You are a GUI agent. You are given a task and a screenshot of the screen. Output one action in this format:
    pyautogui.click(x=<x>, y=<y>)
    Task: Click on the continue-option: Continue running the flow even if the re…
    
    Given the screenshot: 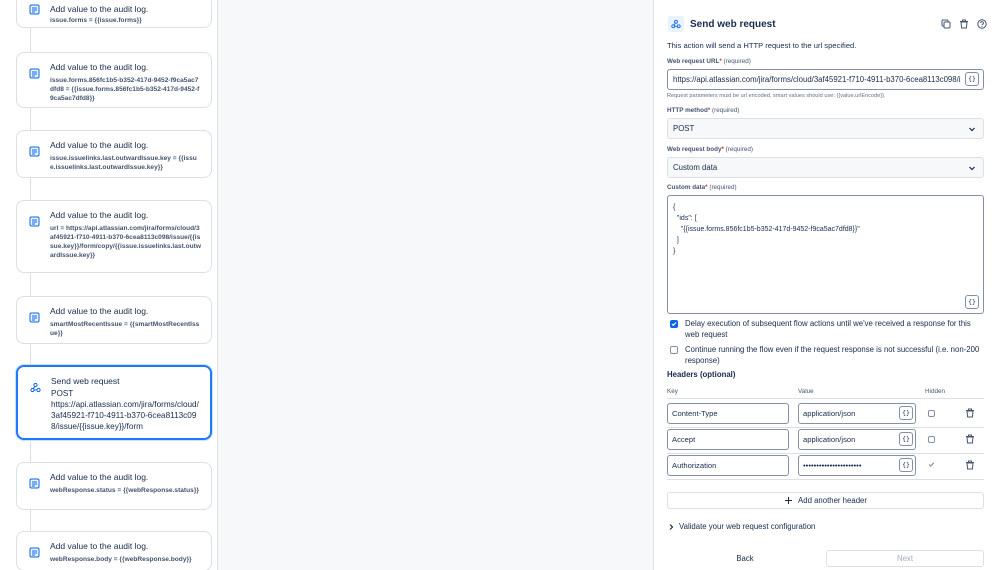 What is the action you would take?
    pyautogui.click(x=827, y=355)
    